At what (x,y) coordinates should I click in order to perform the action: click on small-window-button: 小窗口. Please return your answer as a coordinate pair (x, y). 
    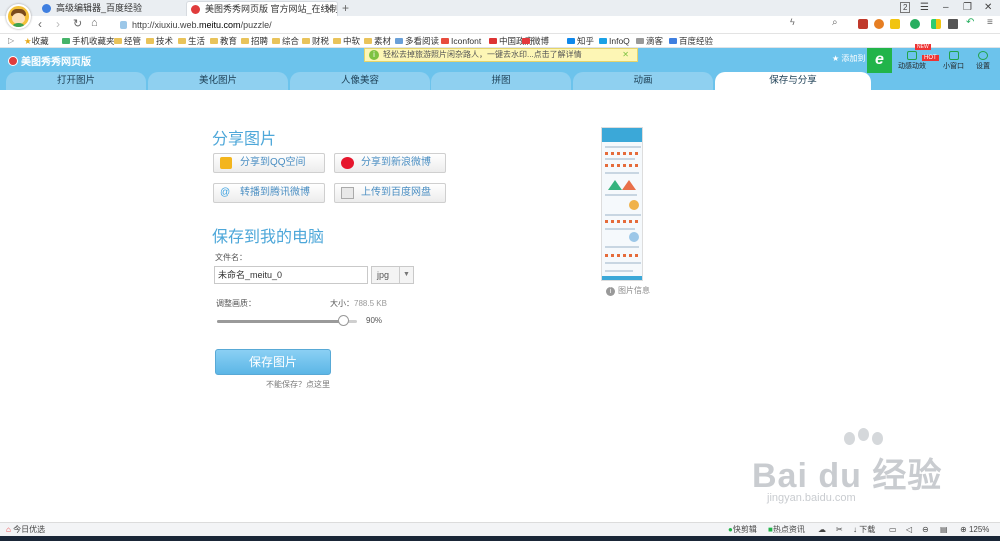
    Looking at the image, I should click on (953, 61).